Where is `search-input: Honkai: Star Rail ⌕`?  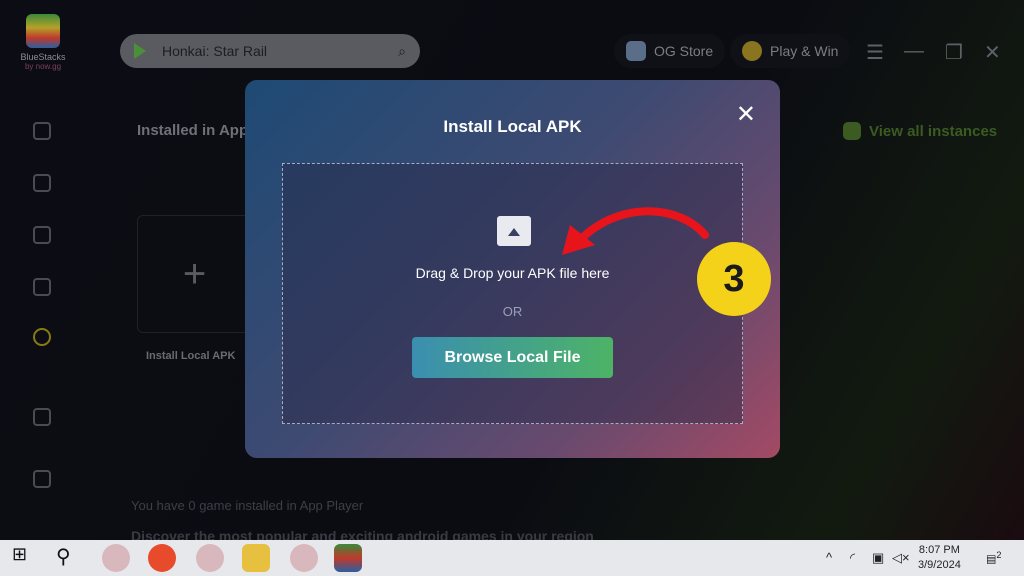 search-input: Honkai: Star Rail ⌕ is located at coordinates (270, 51).